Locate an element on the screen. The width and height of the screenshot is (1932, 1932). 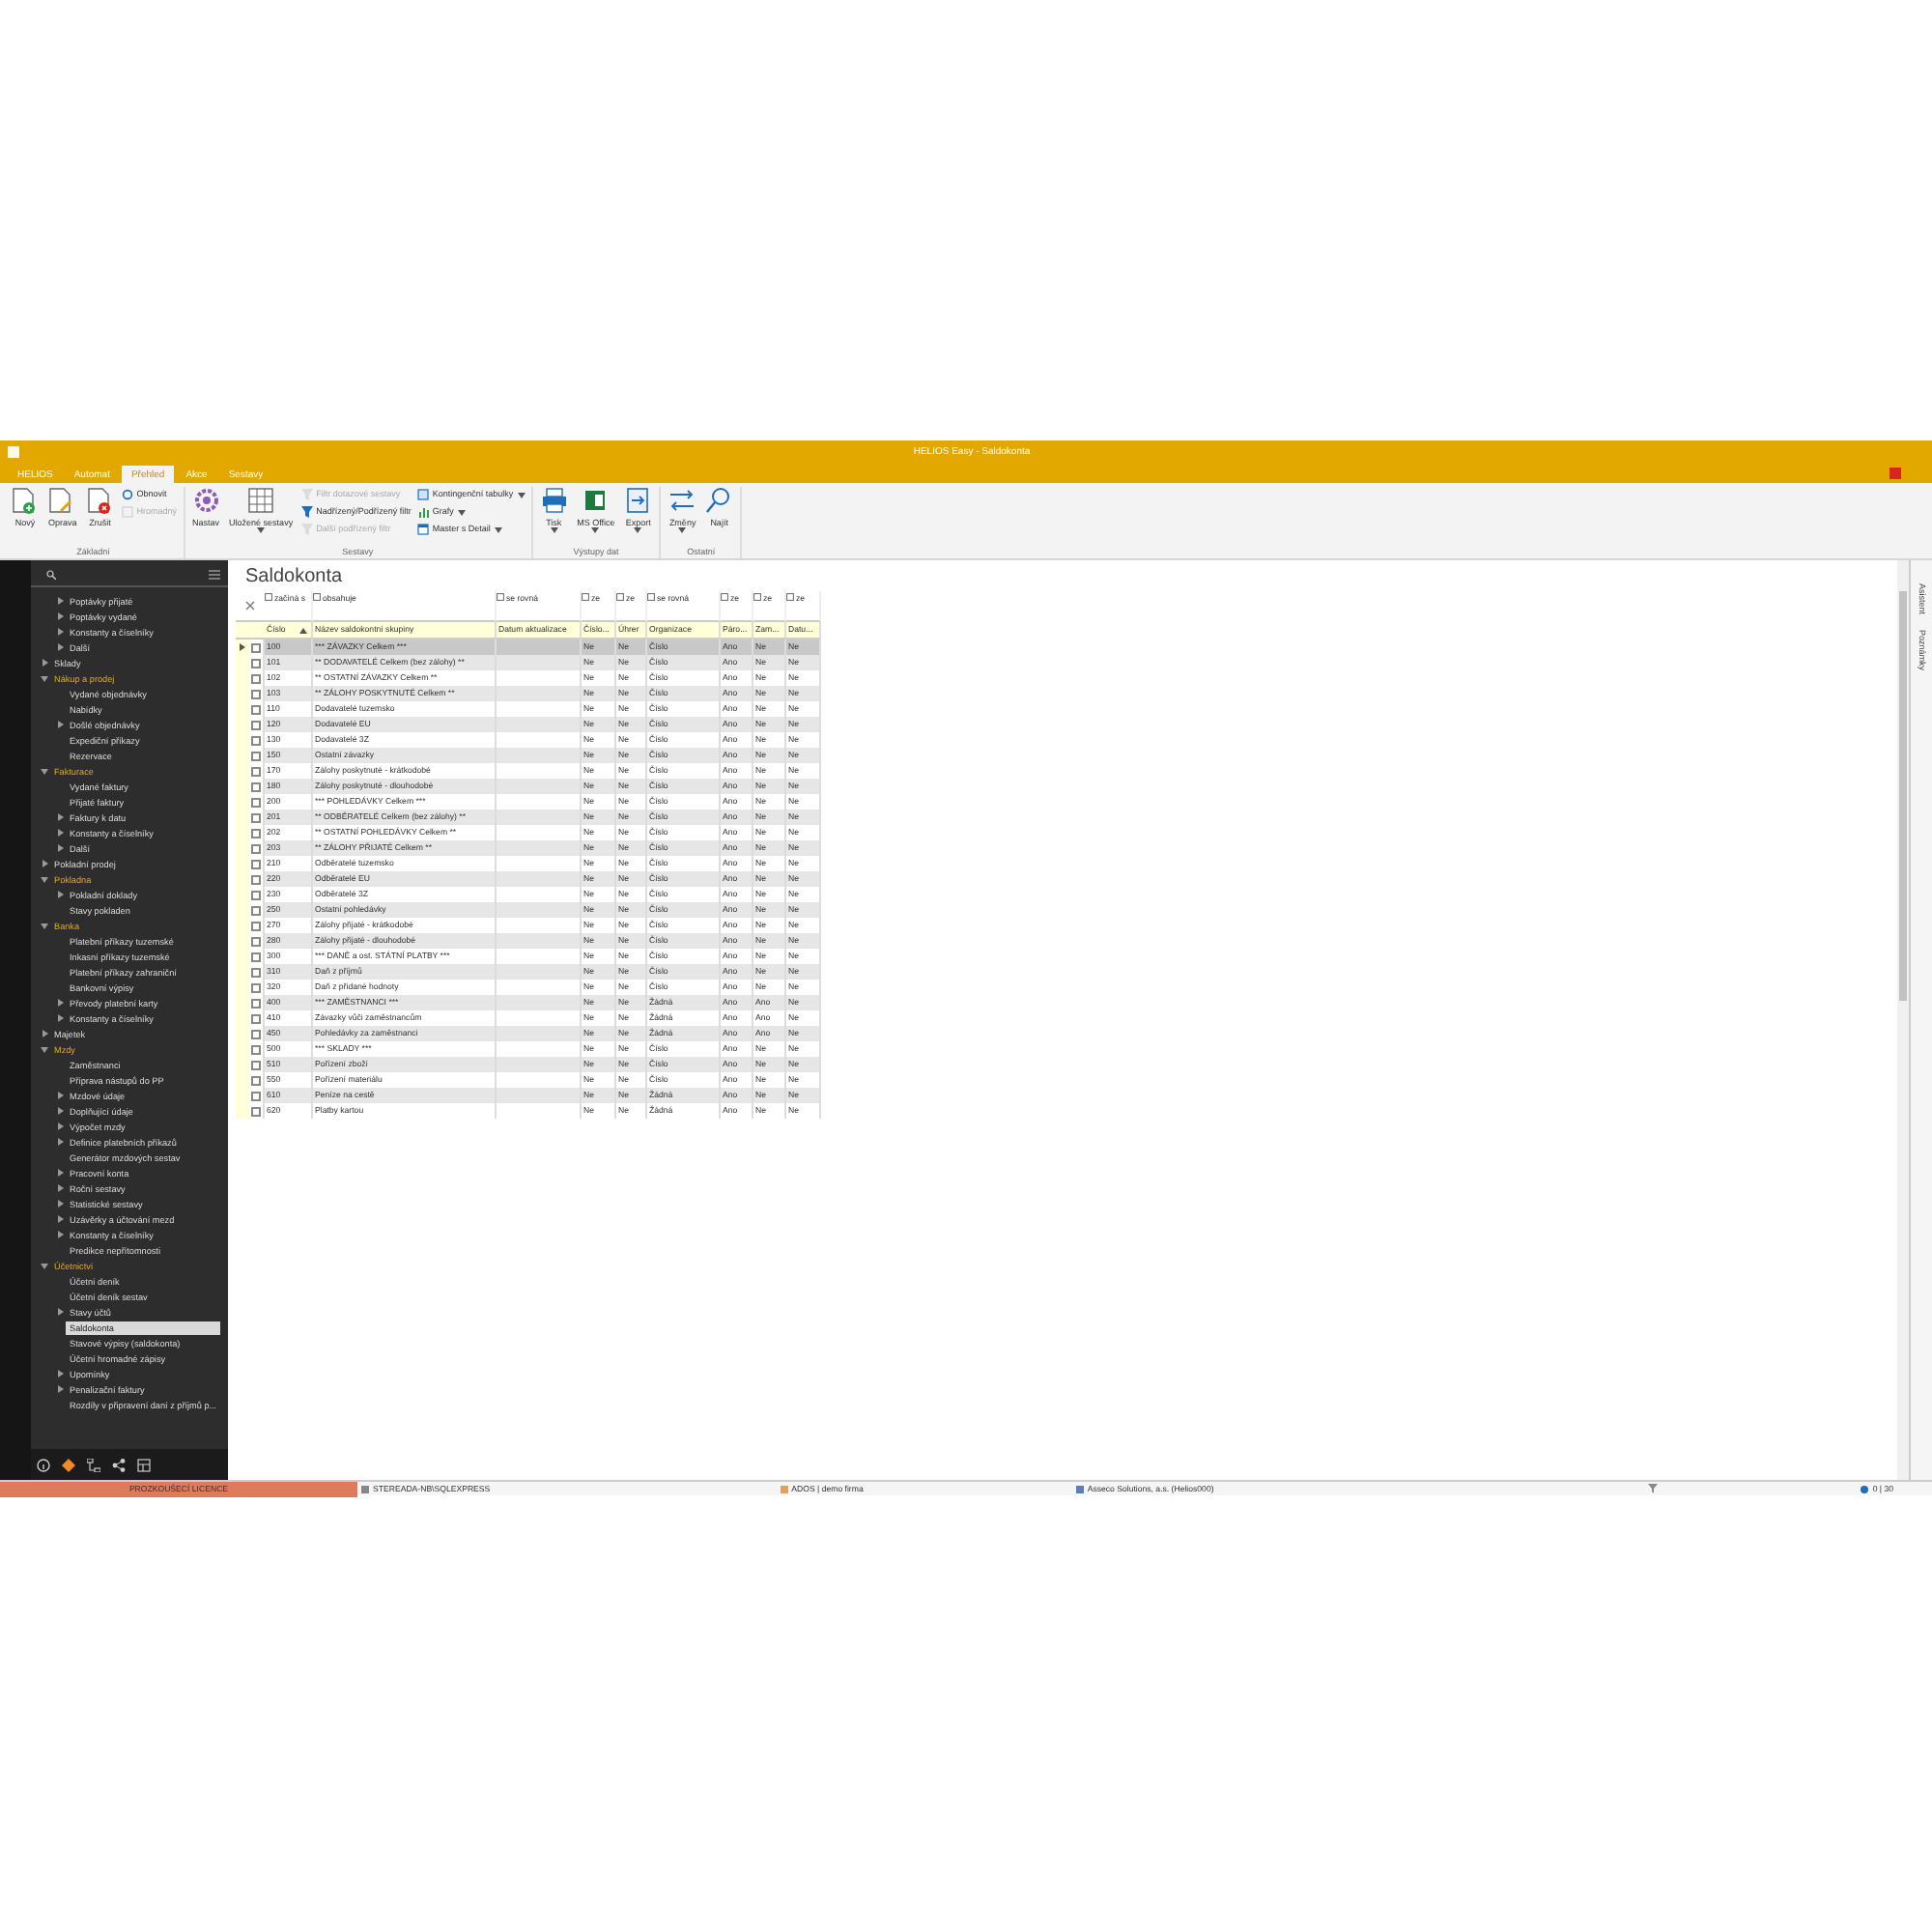
hierarchy-icon is located at coordinates (93, 1464).